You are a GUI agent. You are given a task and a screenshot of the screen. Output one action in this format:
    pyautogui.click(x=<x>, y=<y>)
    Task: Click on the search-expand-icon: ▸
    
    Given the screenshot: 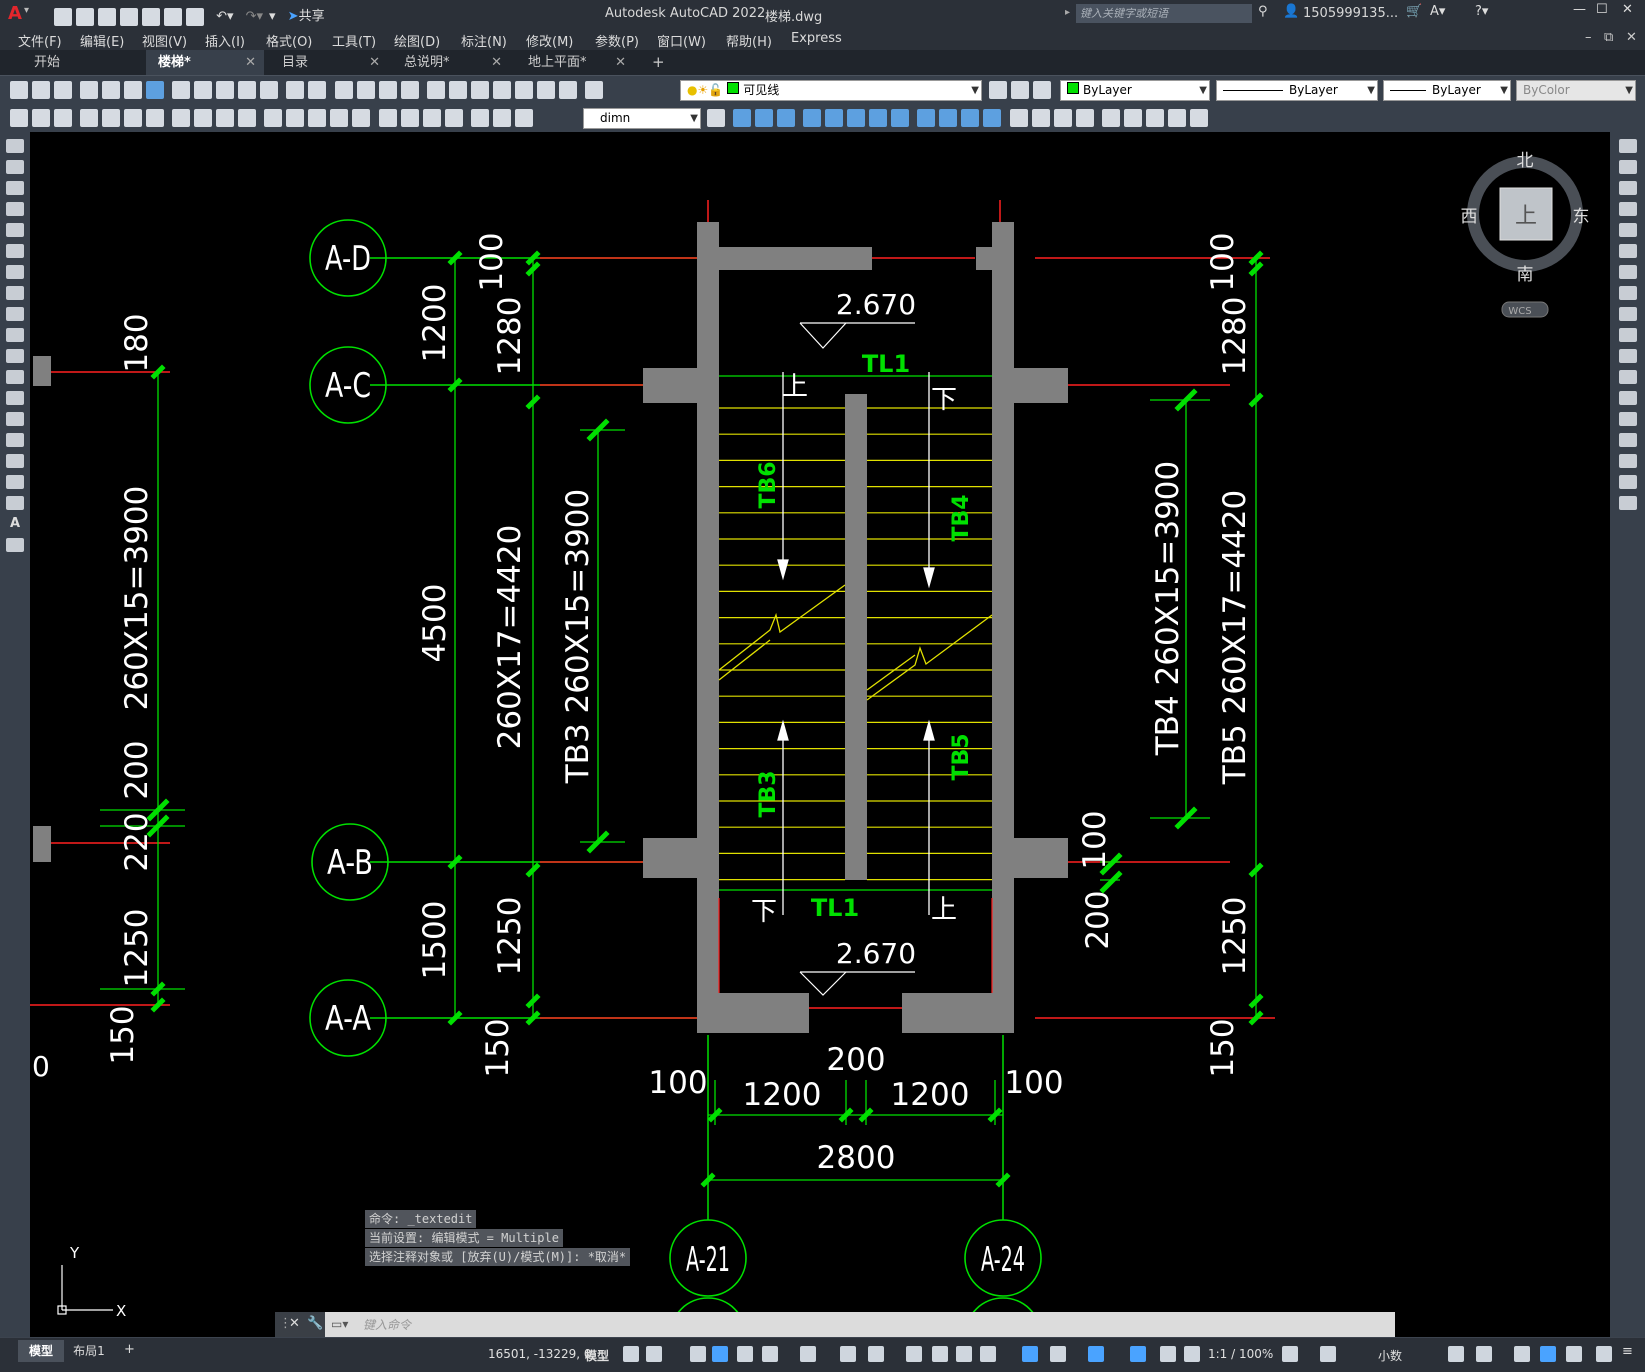 What is the action you would take?
    pyautogui.click(x=1067, y=12)
    